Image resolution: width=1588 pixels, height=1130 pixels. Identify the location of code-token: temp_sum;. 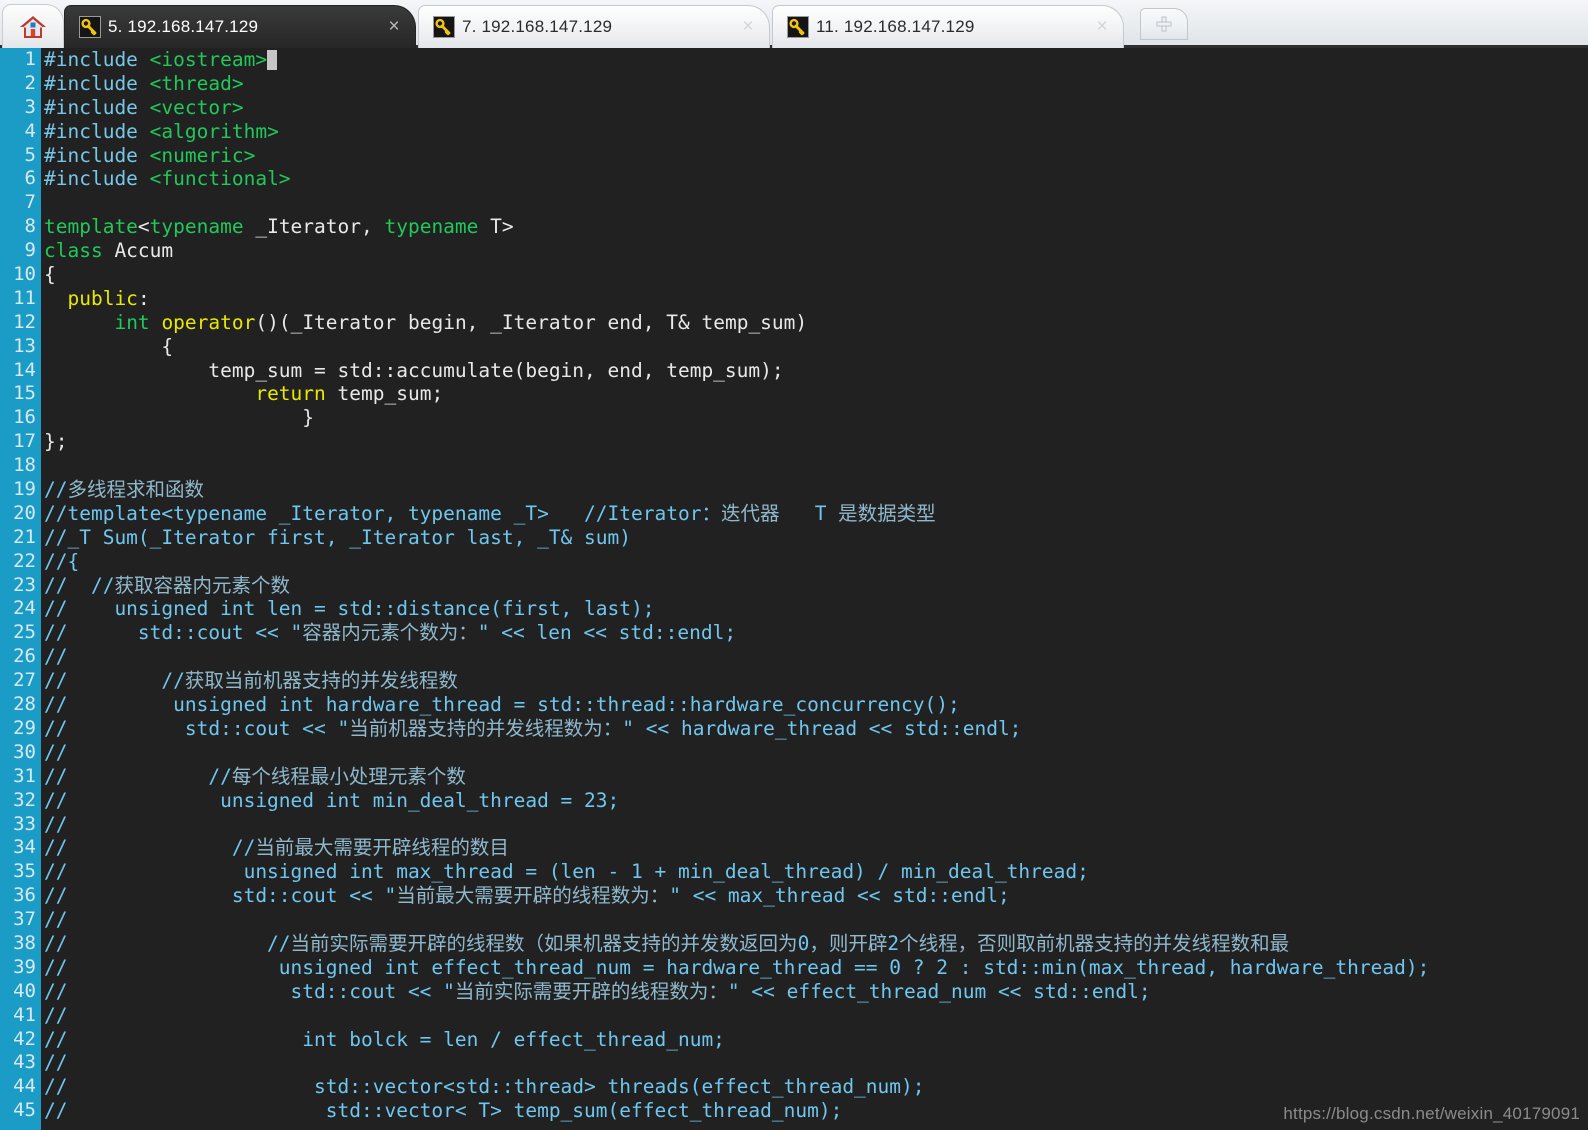
(384, 394).